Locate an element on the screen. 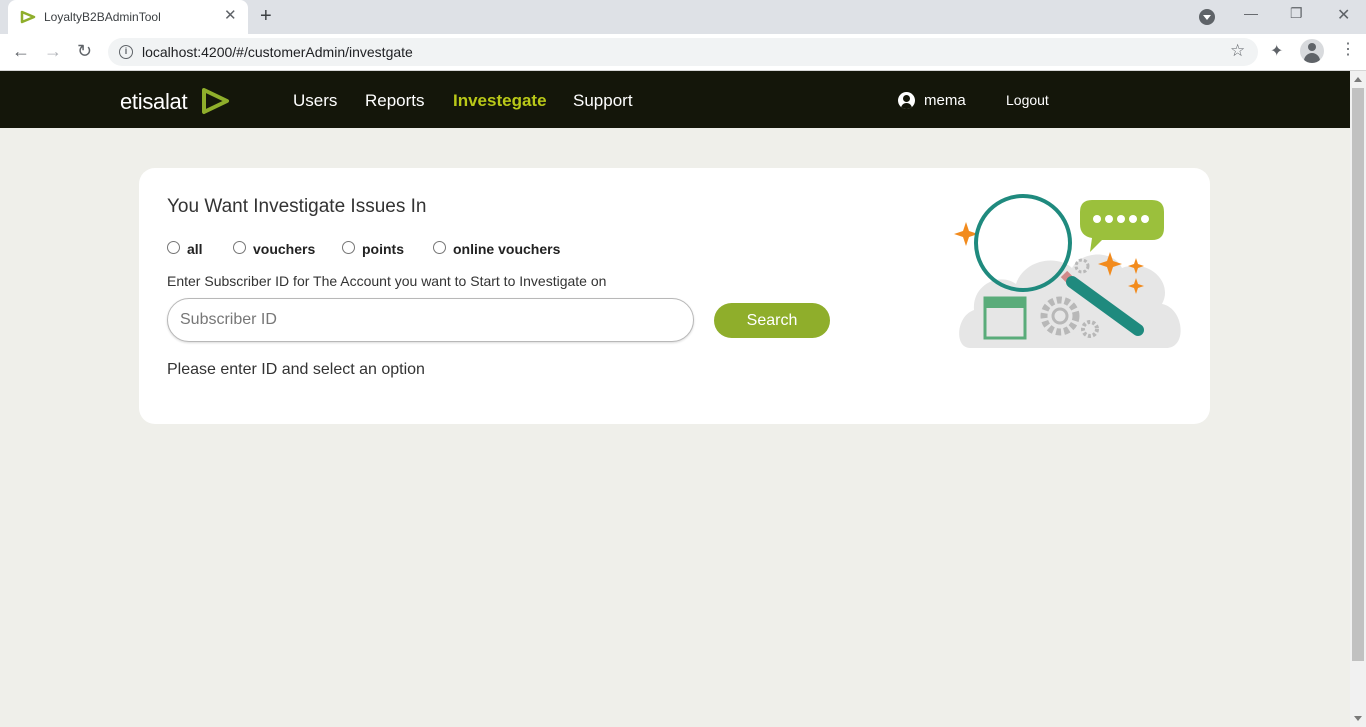 Image resolution: width=1366 pixels, height=727 pixels. card-title: You Want Investigate Issues In is located at coordinates (297, 206).